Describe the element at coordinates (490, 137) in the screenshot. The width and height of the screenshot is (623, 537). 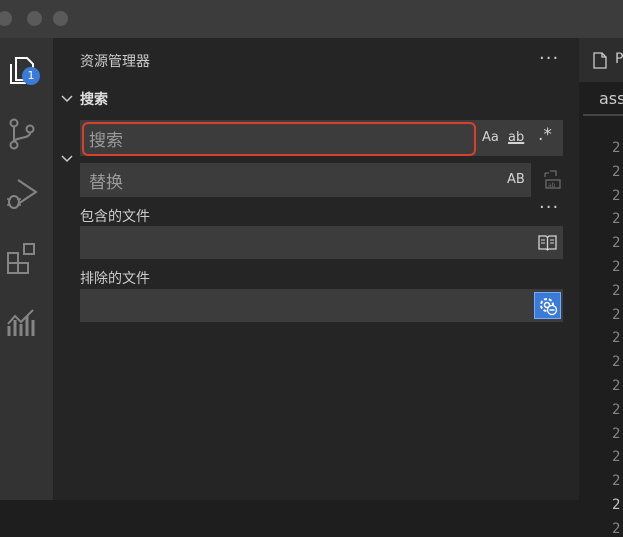
I see `match-case-button: Aa` at that location.